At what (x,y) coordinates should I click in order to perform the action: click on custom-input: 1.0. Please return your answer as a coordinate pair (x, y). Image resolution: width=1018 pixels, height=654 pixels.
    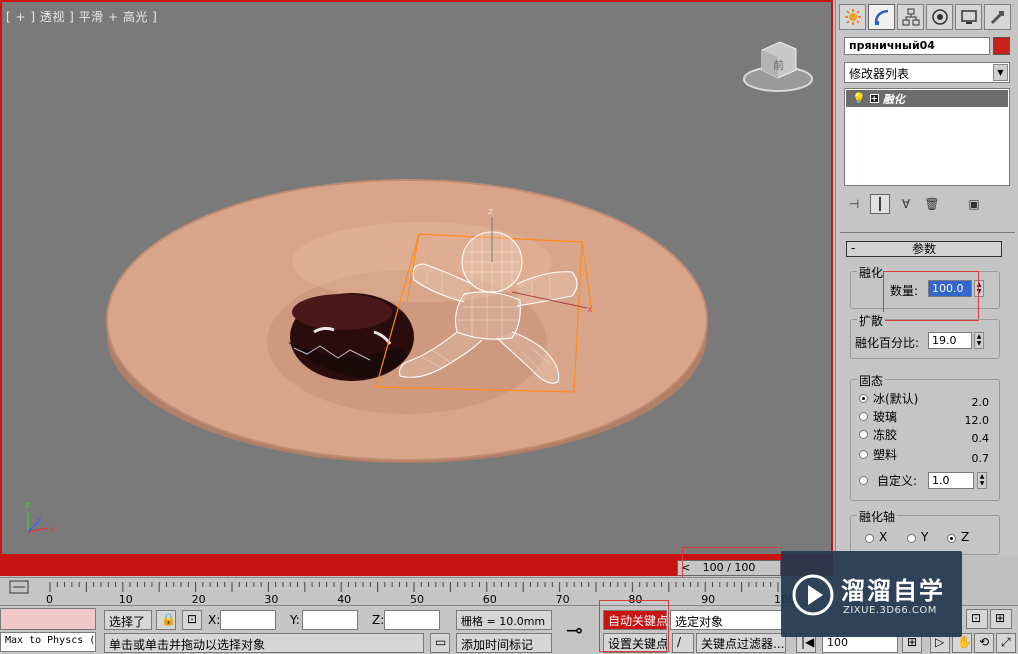
    Looking at the image, I should click on (951, 480).